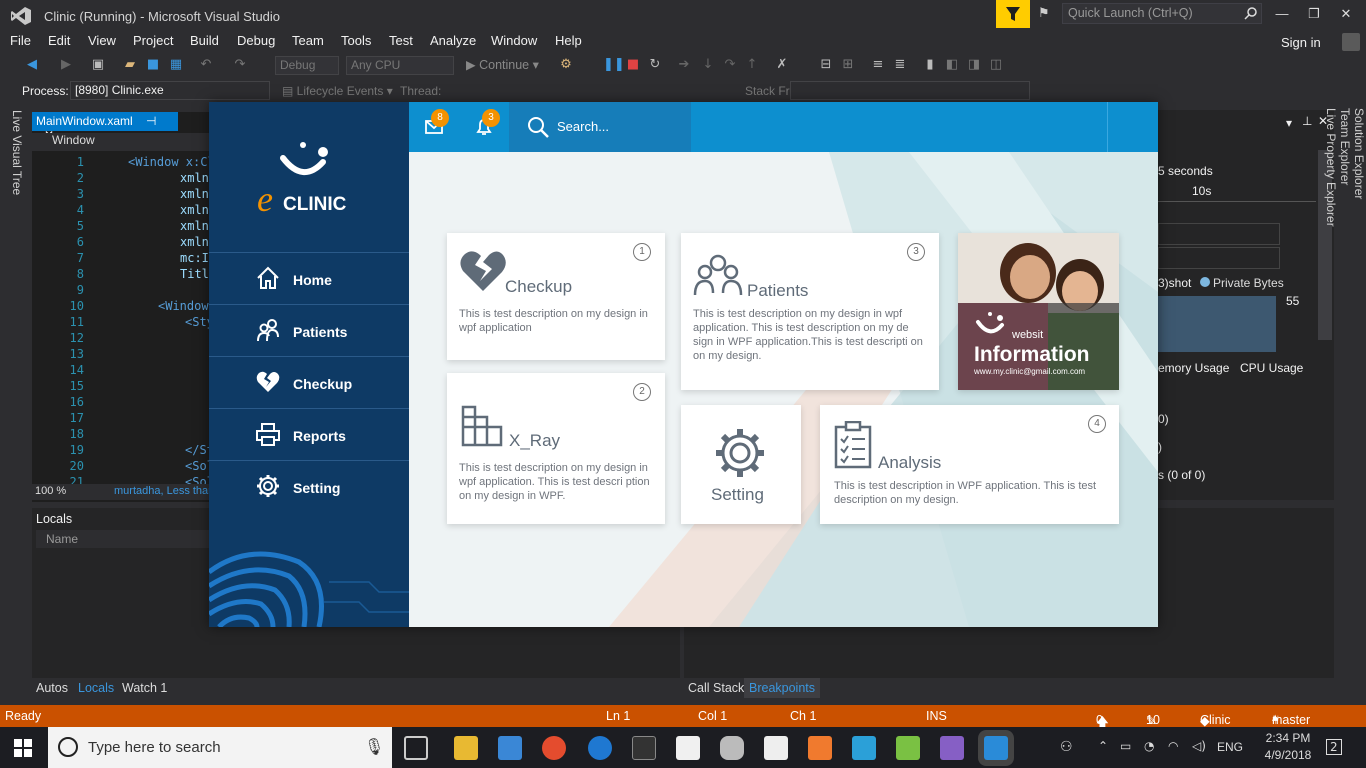 This screenshot has height=768, width=1366. I want to click on menu-help: Help, so click(568, 40).